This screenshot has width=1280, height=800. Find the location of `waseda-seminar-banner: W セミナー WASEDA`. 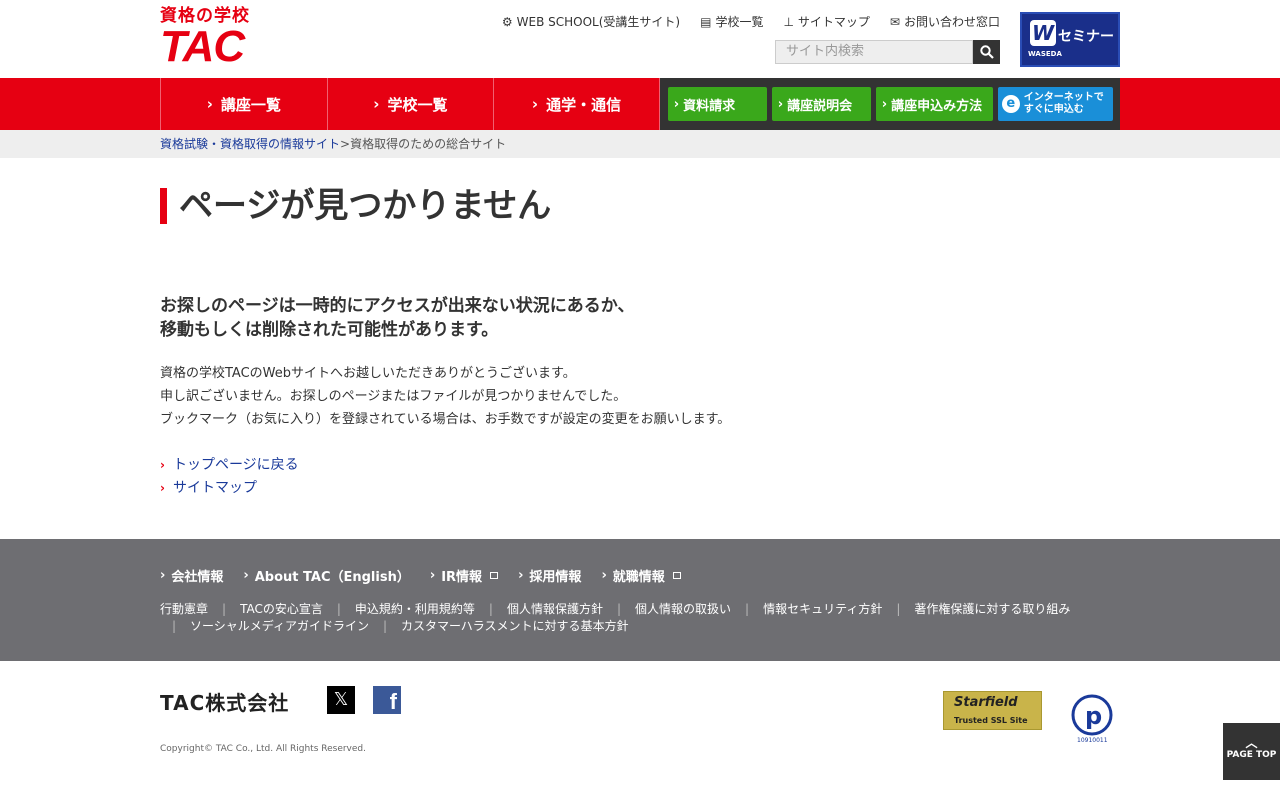

waseda-seminar-banner: W セミナー WASEDA is located at coordinates (1070, 39).